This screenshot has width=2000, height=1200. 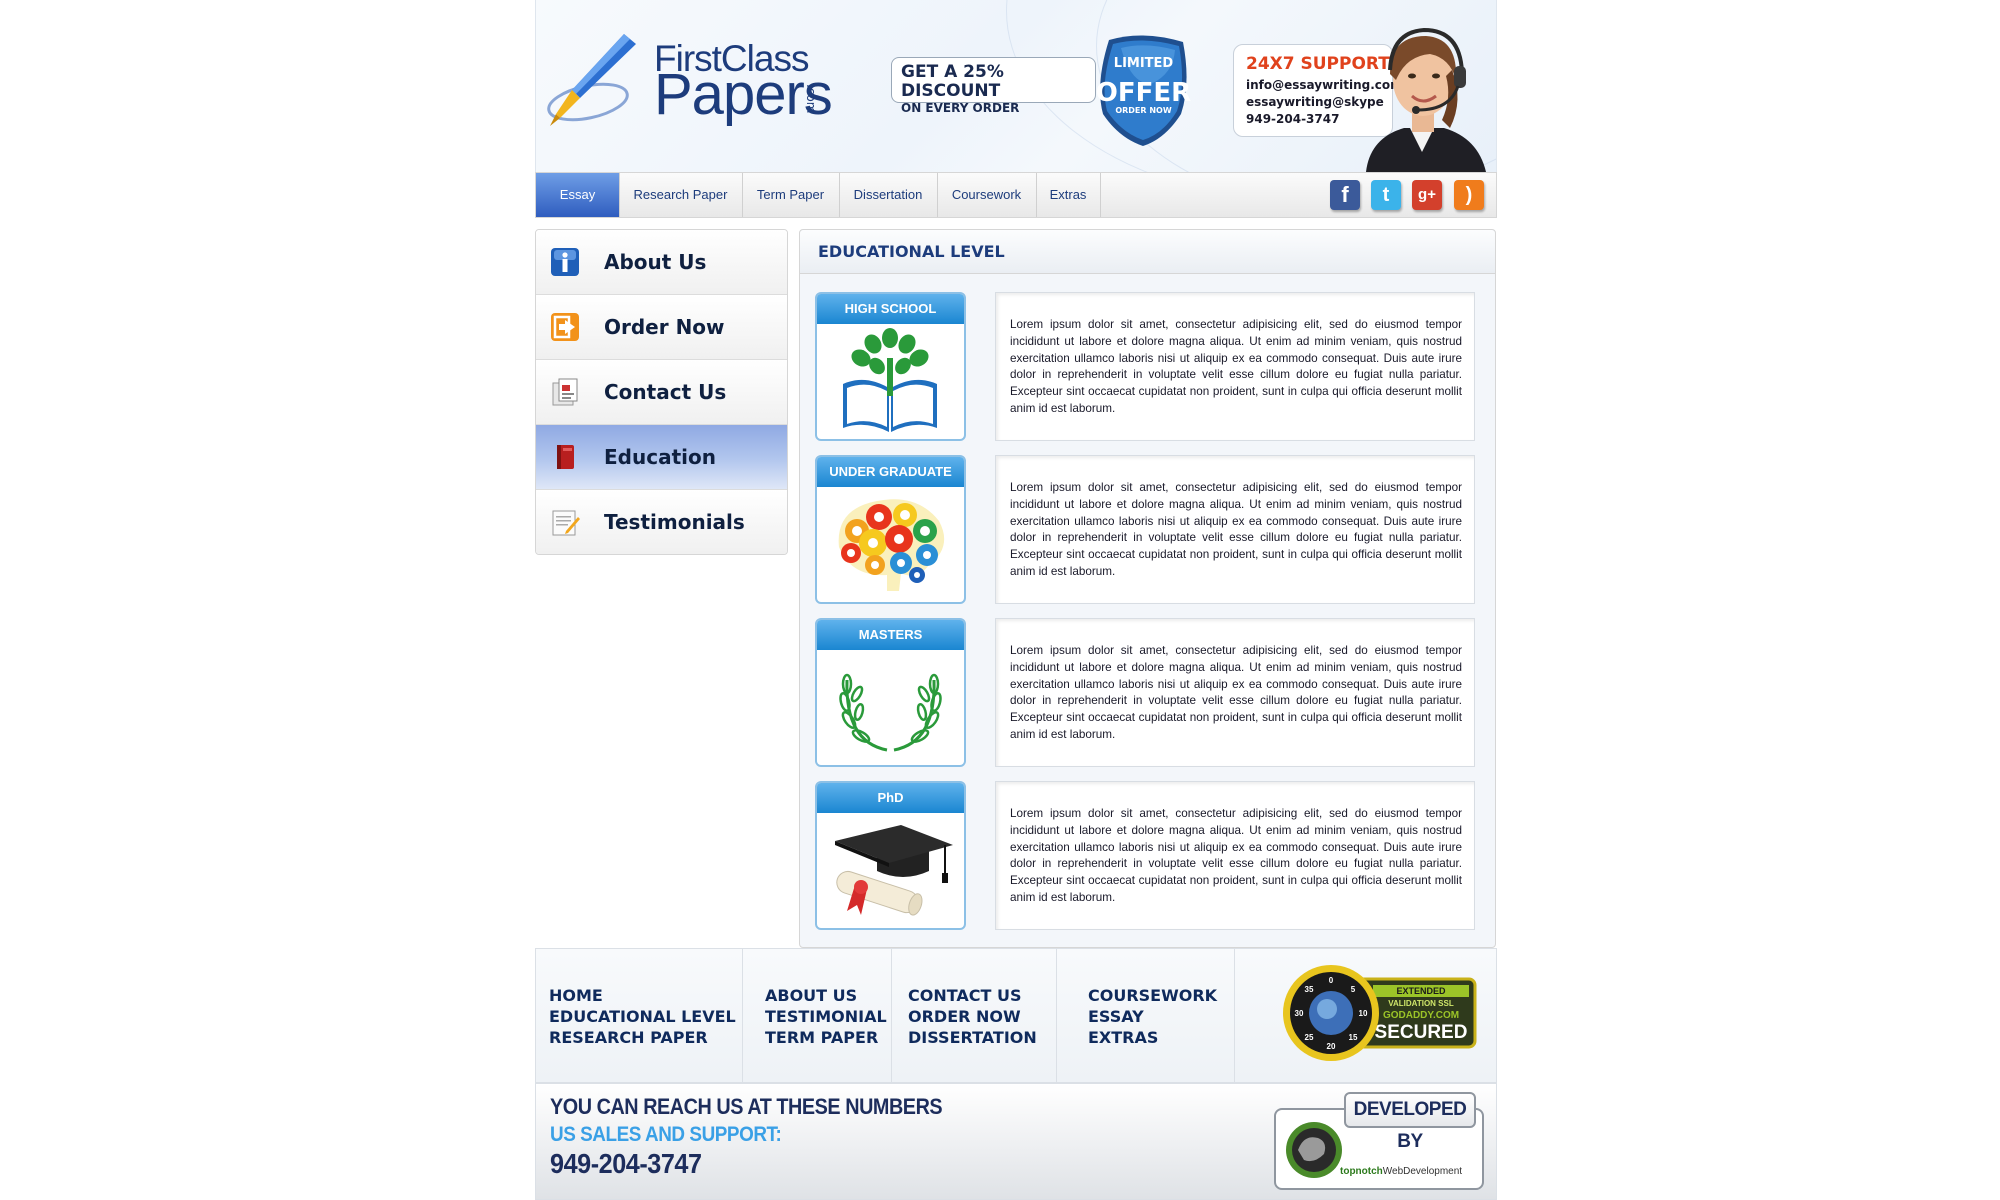 I want to click on footer-column: CONTACT US ORDER NOW DISSERTATION, so click(x=972, y=1016).